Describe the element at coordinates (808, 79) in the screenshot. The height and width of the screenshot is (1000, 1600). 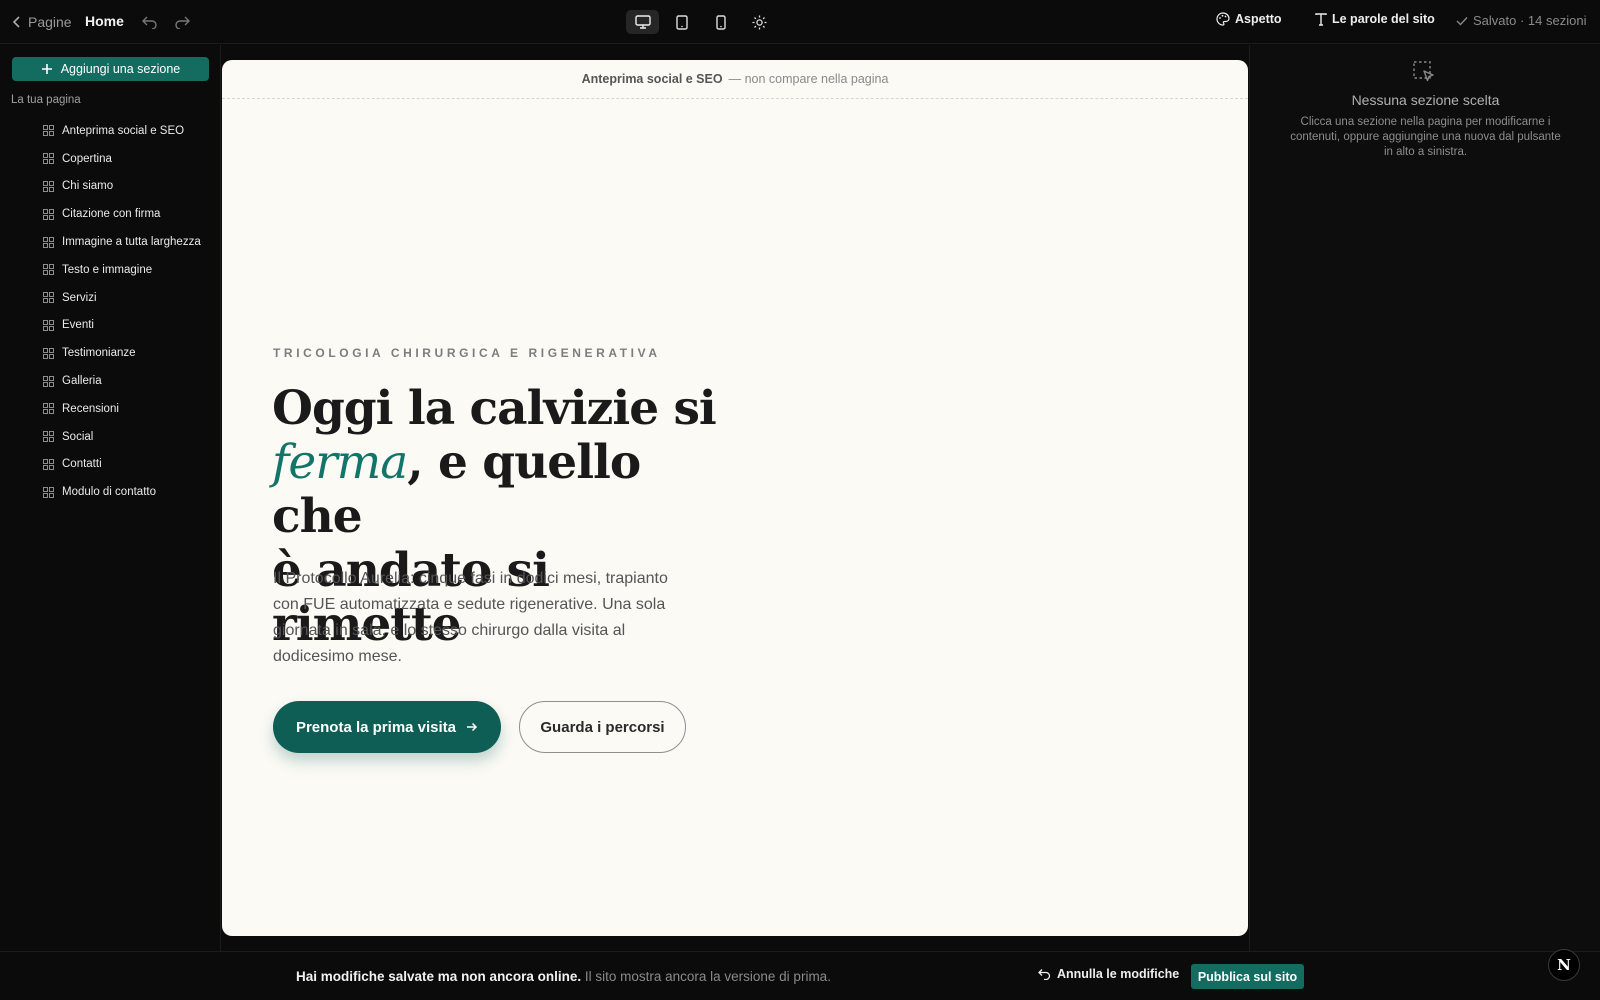
I see `seo-strip-note: — non compare nella pagina` at that location.